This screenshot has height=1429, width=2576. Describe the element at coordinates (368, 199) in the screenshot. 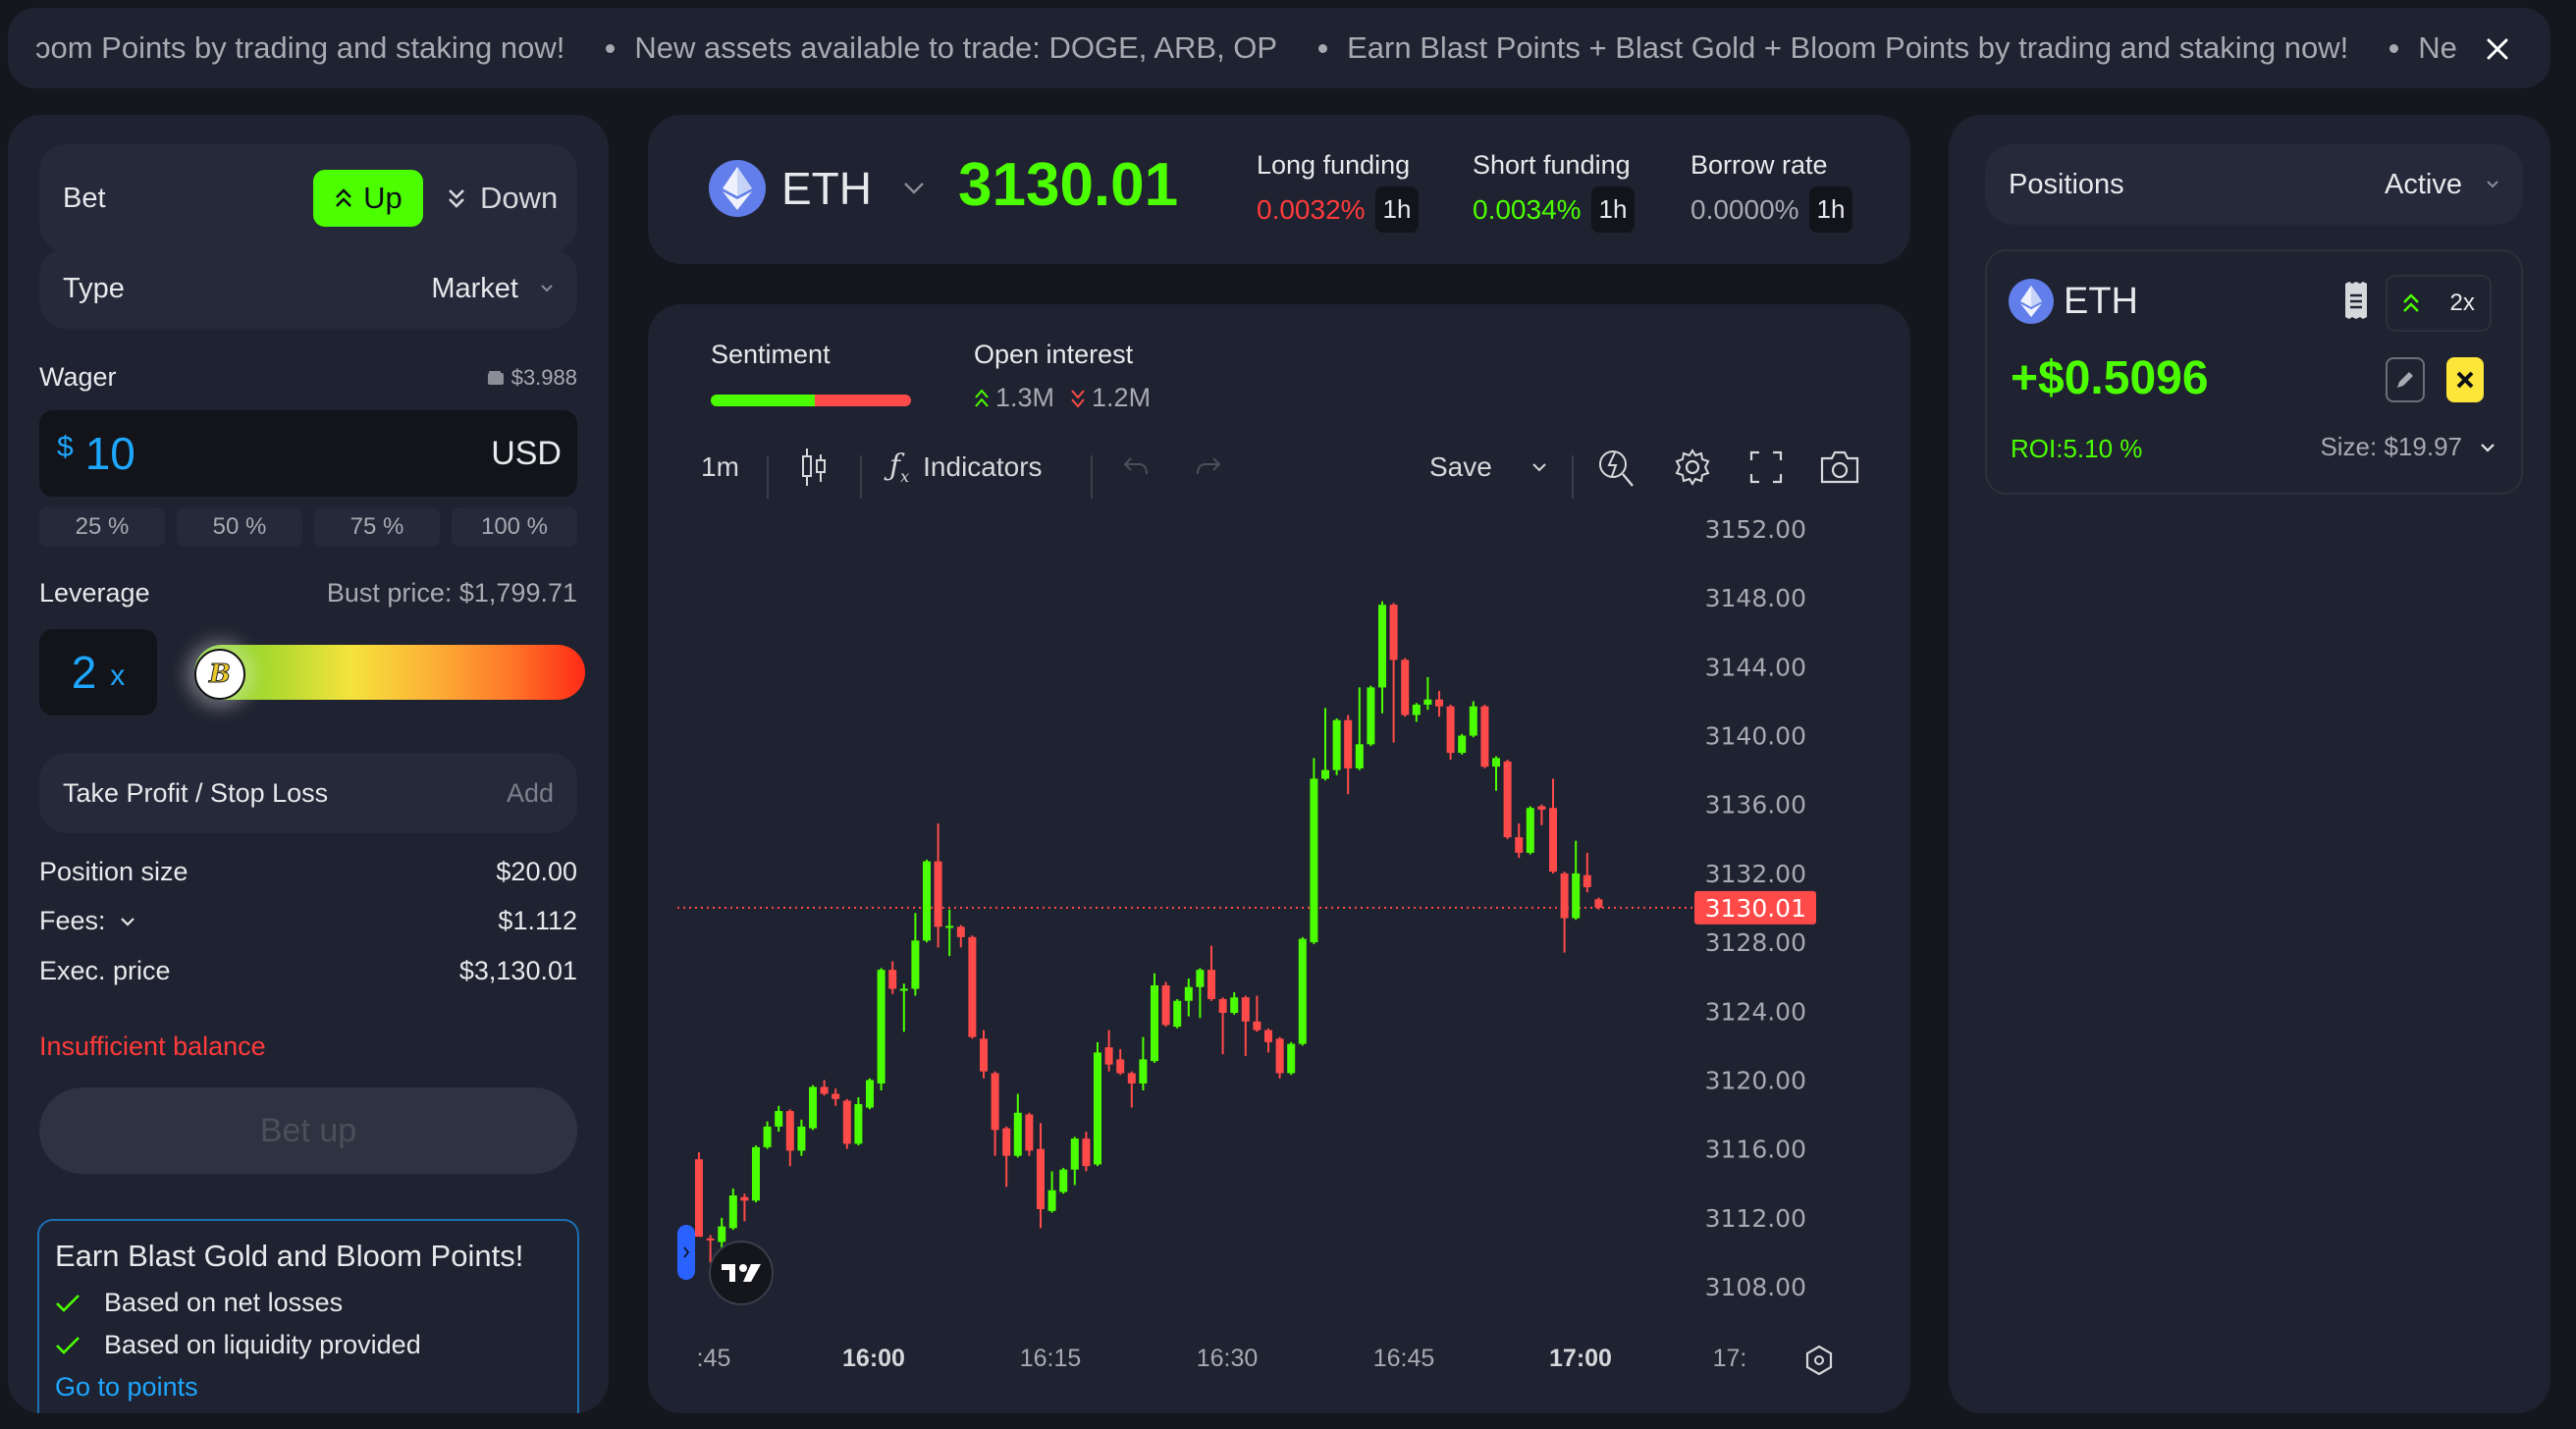

I see `bet-up-button: Up` at that location.